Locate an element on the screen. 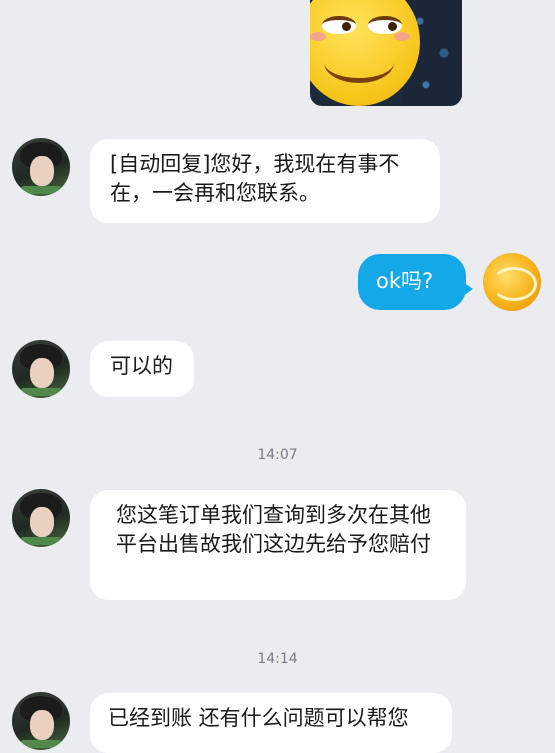 The width and height of the screenshot is (555, 753). received-message-bubble: 您这笔订单我们查询到多次在其他平台出售故我们这边先给予您赔付 is located at coordinates (278, 545).